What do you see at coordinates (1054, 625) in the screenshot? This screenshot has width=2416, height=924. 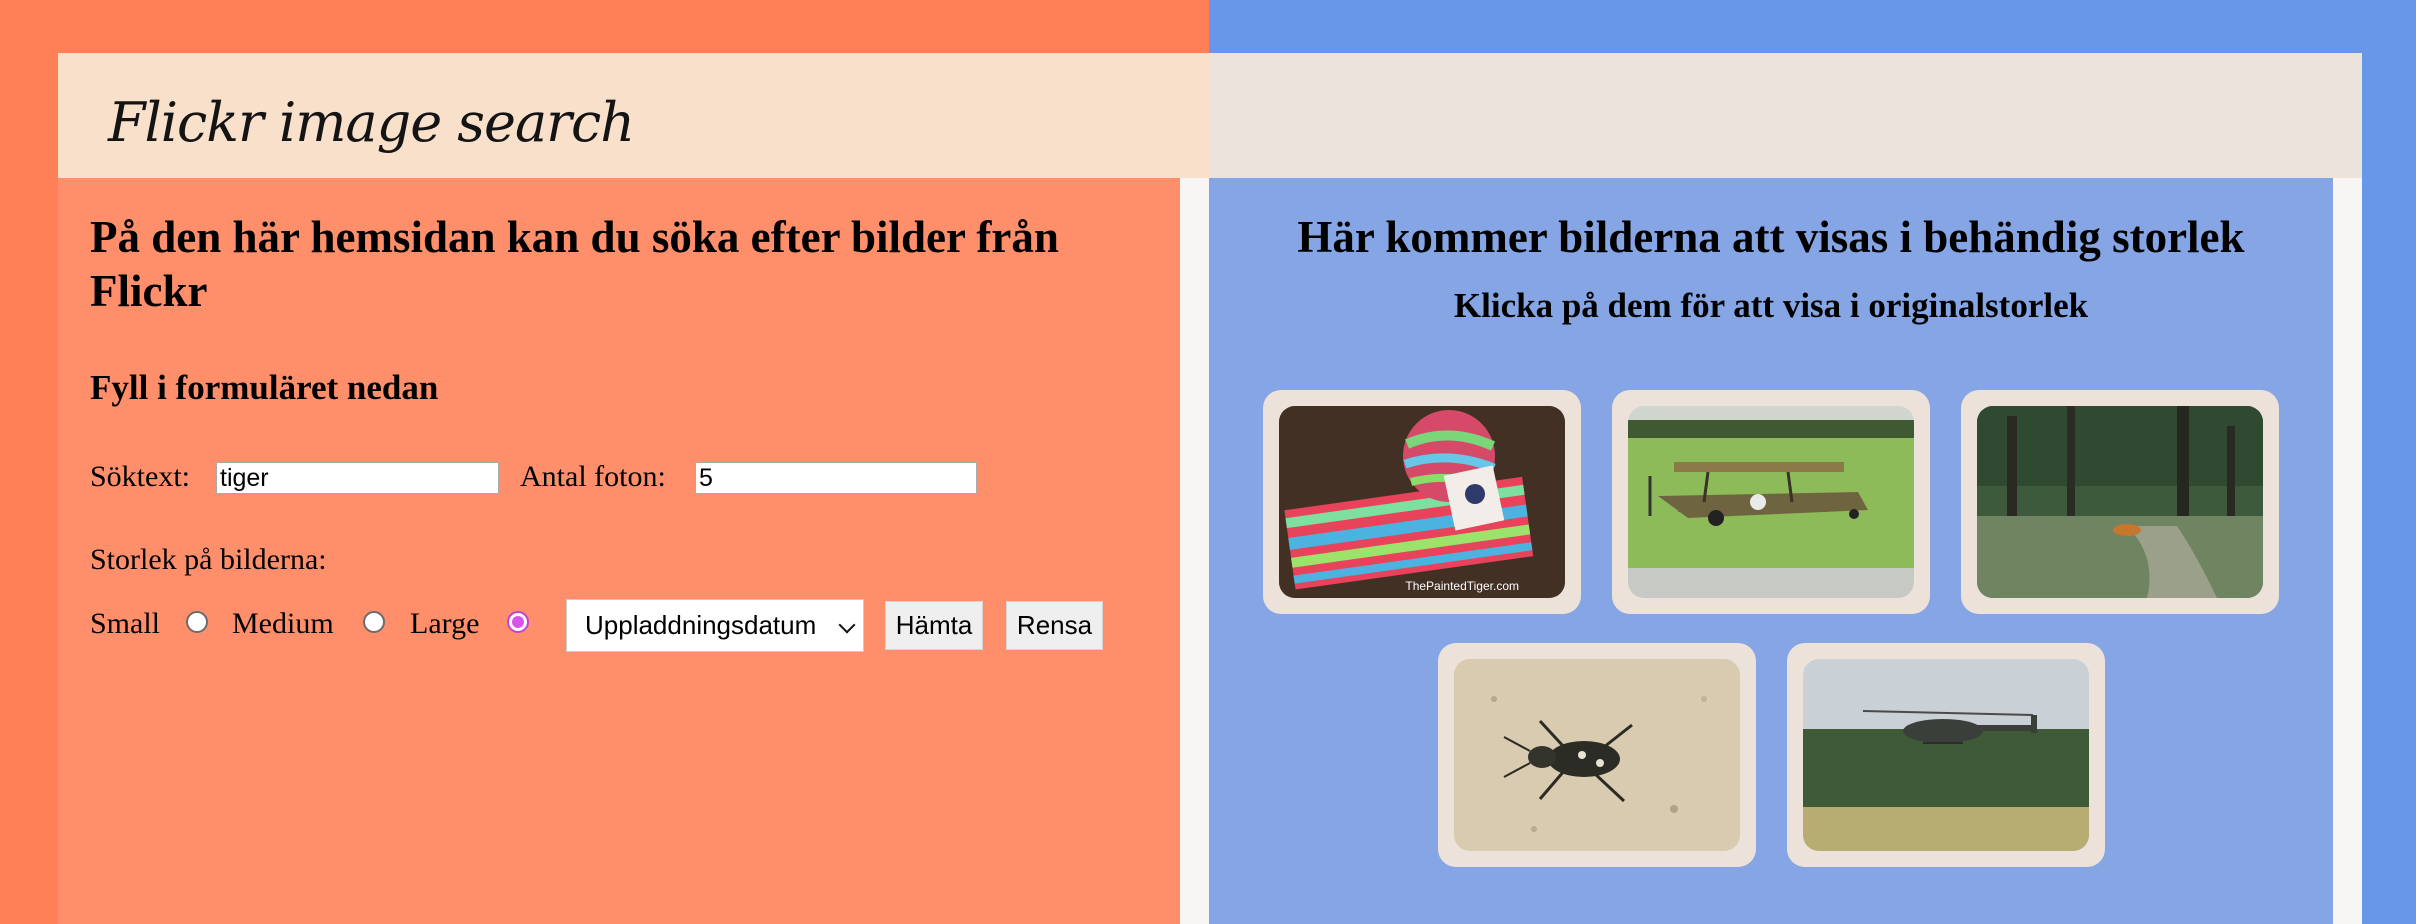 I see `clear-button: Rensa` at bounding box center [1054, 625].